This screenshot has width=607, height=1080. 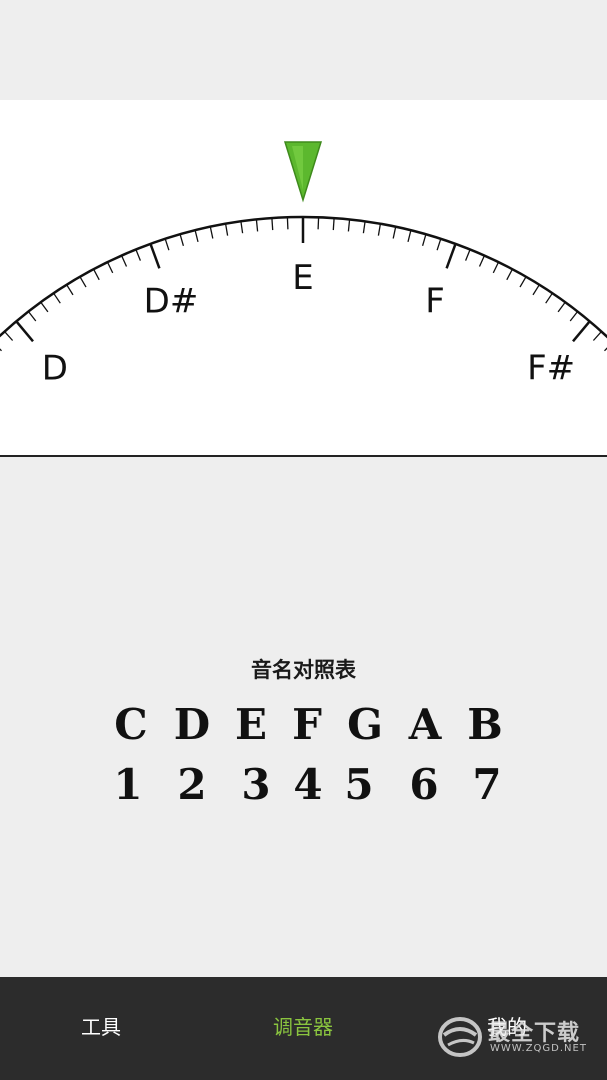 What do you see at coordinates (101, 1028) in the screenshot?
I see `nav-tab-tools: 工具` at bounding box center [101, 1028].